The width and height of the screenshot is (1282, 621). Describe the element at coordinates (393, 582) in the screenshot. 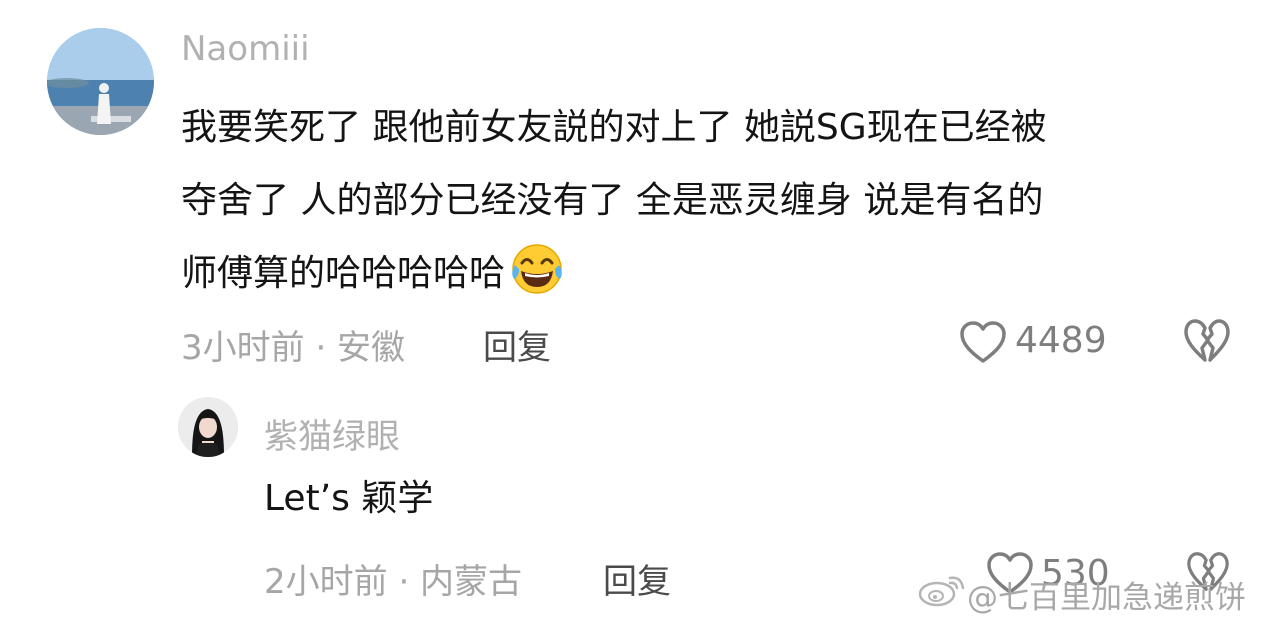

I see `reply-timestamp-location: 2小时前 · 内蒙古` at that location.